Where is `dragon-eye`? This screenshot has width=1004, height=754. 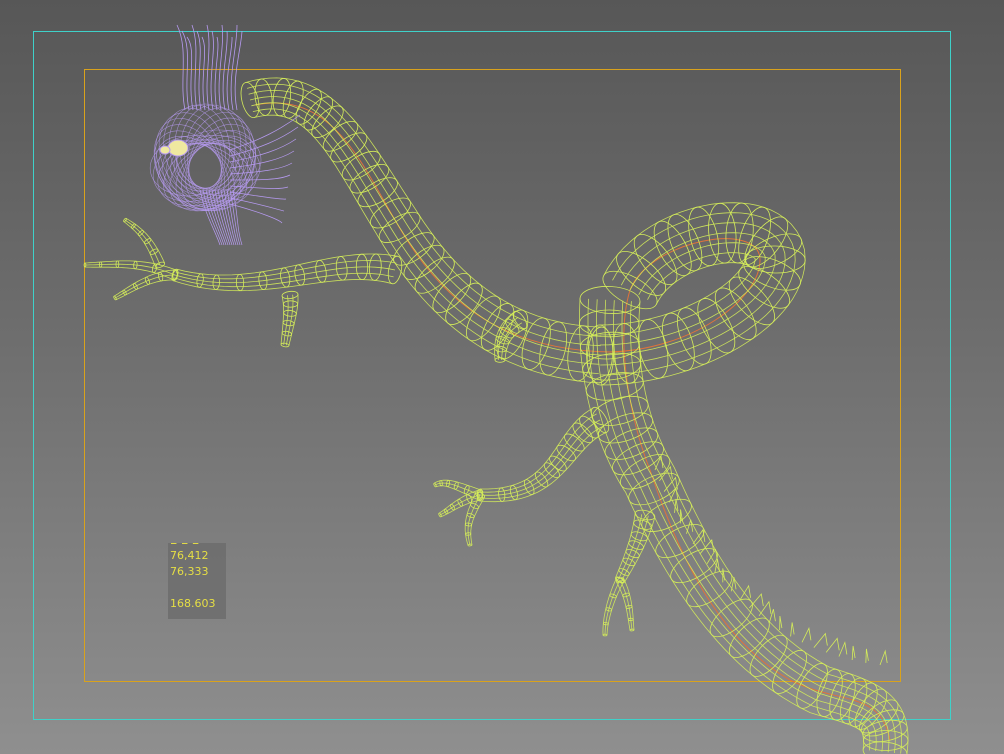
dragon-eye is located at coordinates (178, 148).